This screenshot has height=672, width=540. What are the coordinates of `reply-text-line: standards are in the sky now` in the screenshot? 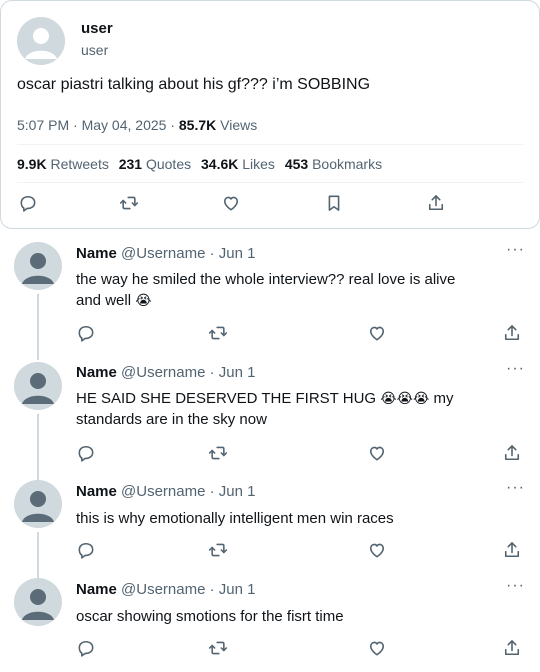 It's located at (171, 419).